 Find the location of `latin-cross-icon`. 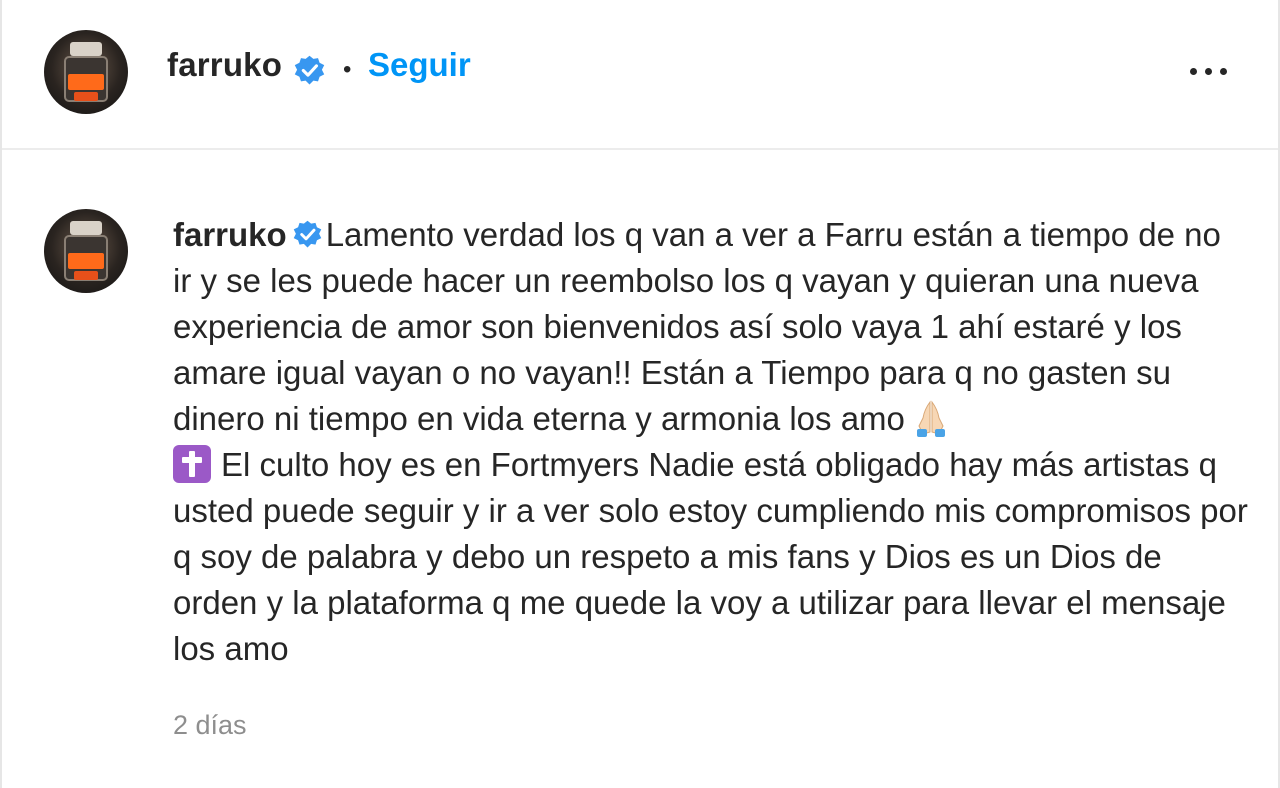

latin-cross-icon is located at coordinates (192, 464).